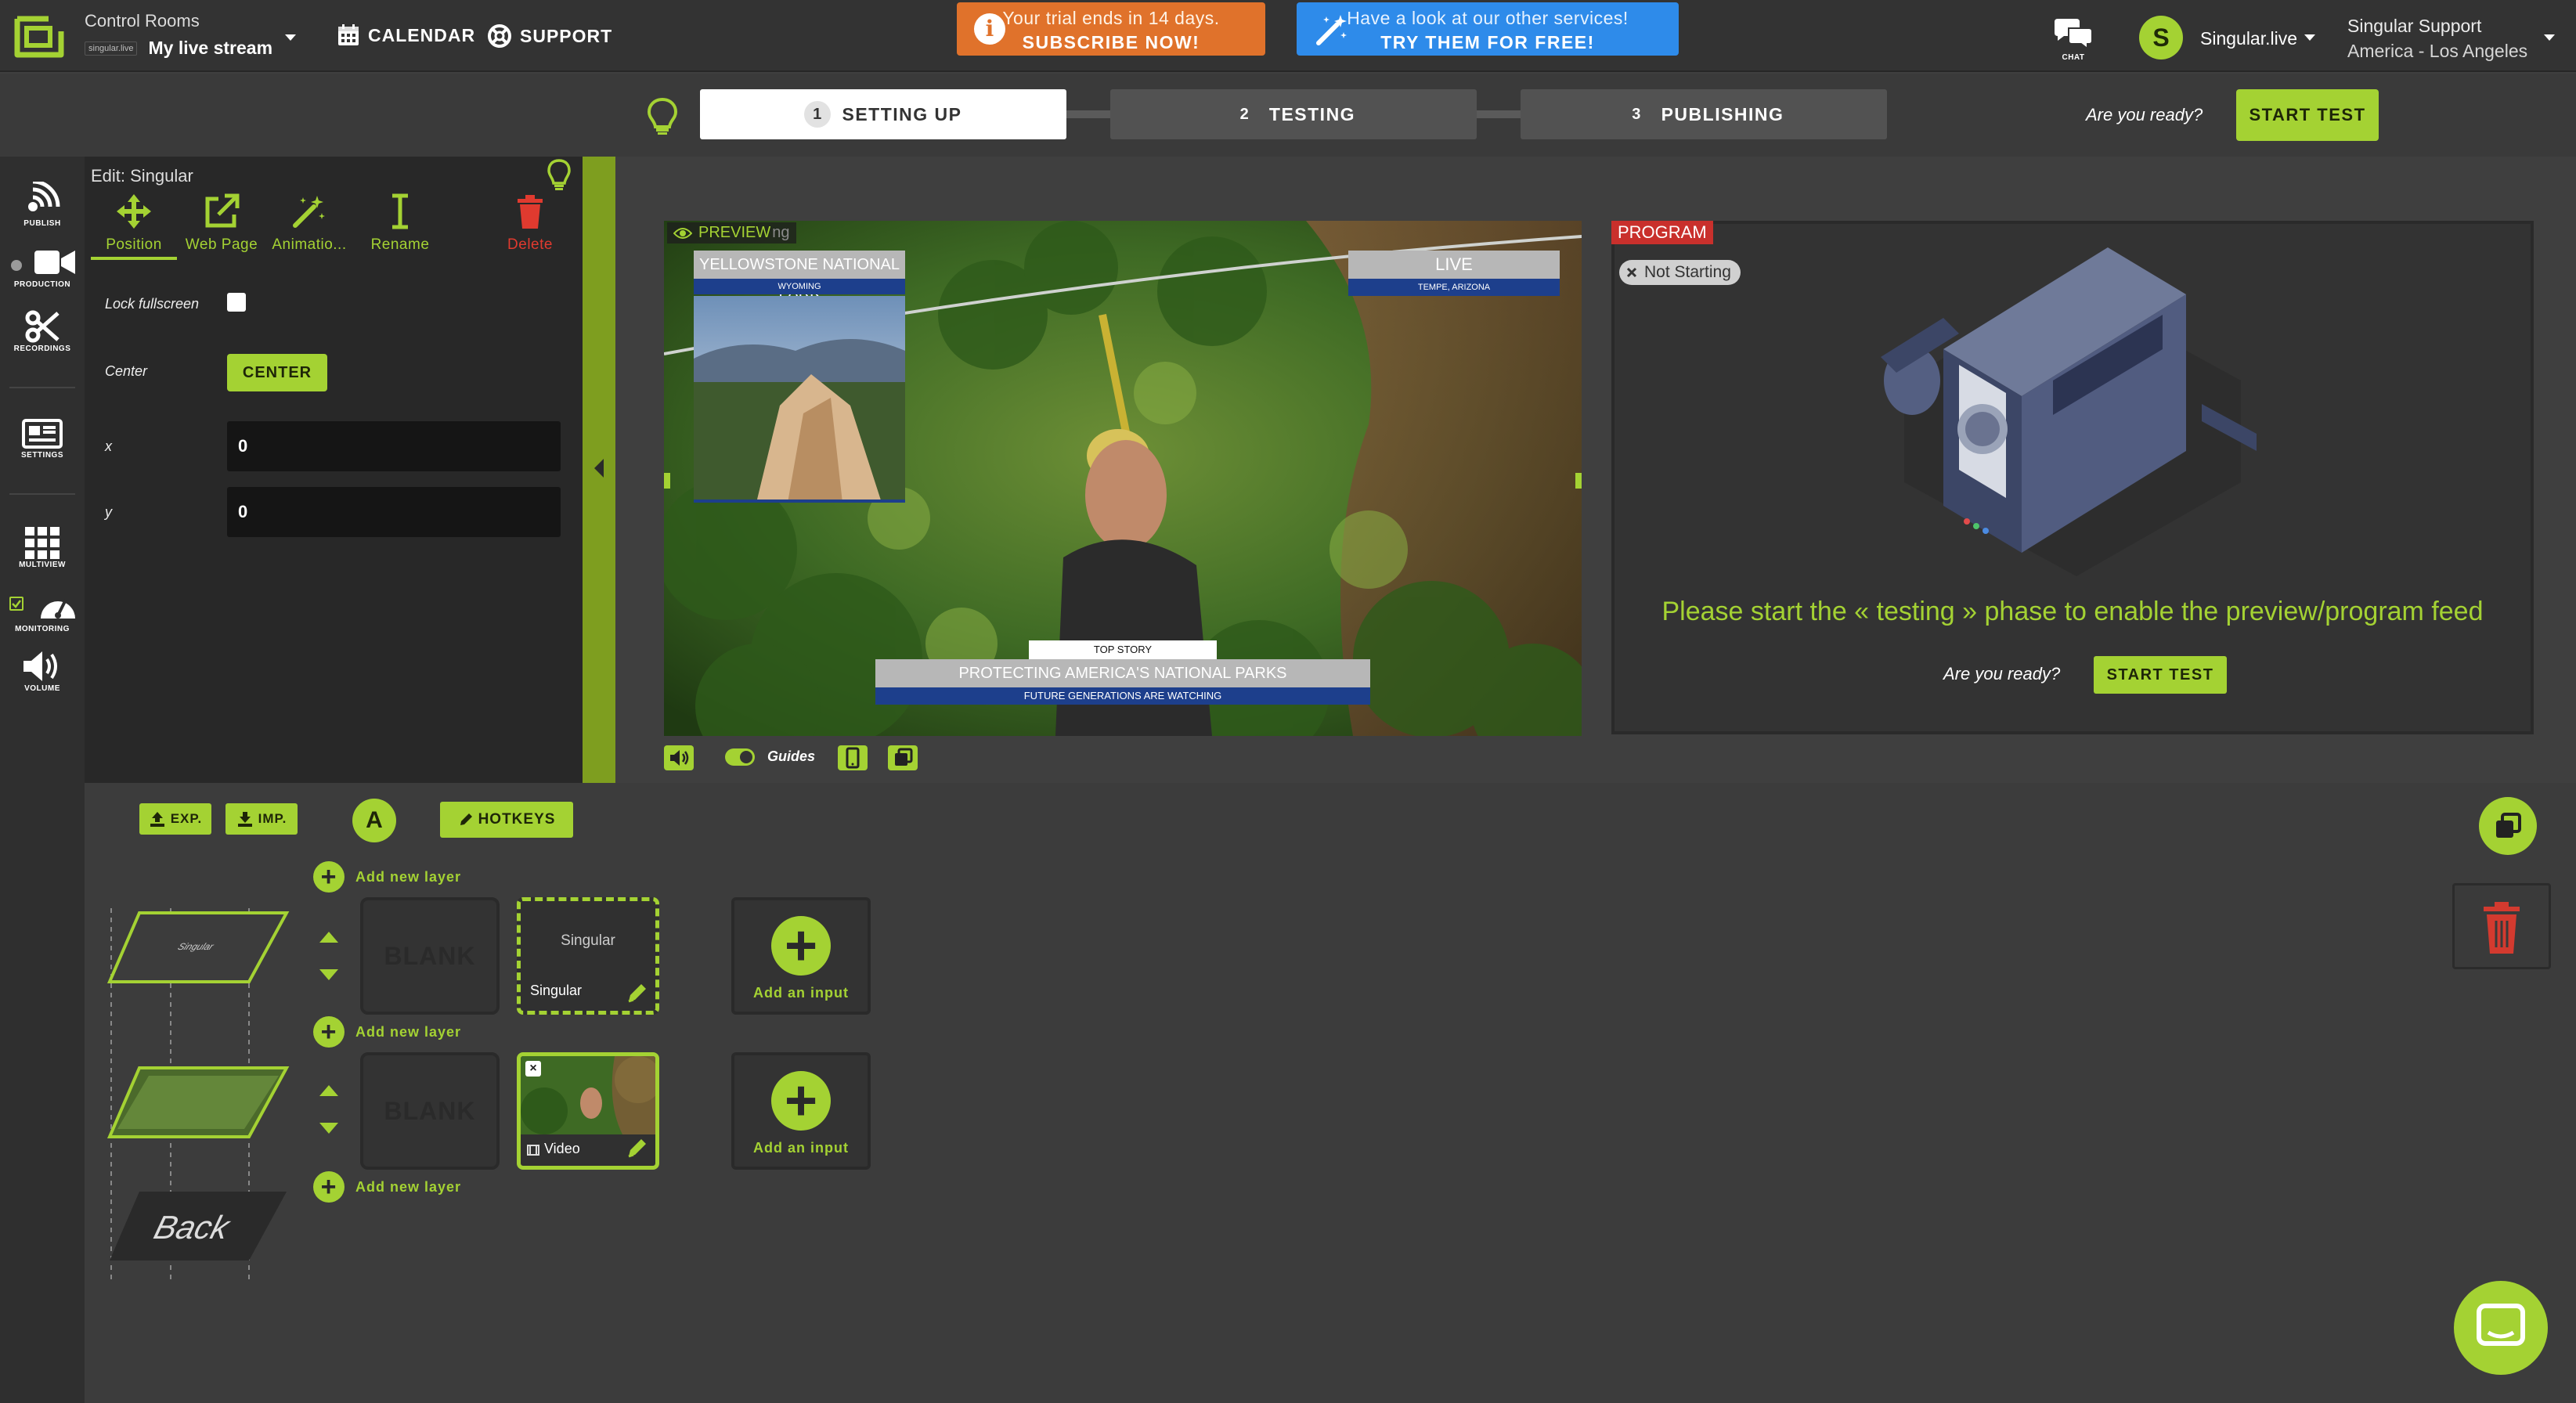  What do you see at coordinates (42, 331) in the screenshot?
I see `sidebar-item-recordings: RECORDINGS` at bounding box center [42, 331].